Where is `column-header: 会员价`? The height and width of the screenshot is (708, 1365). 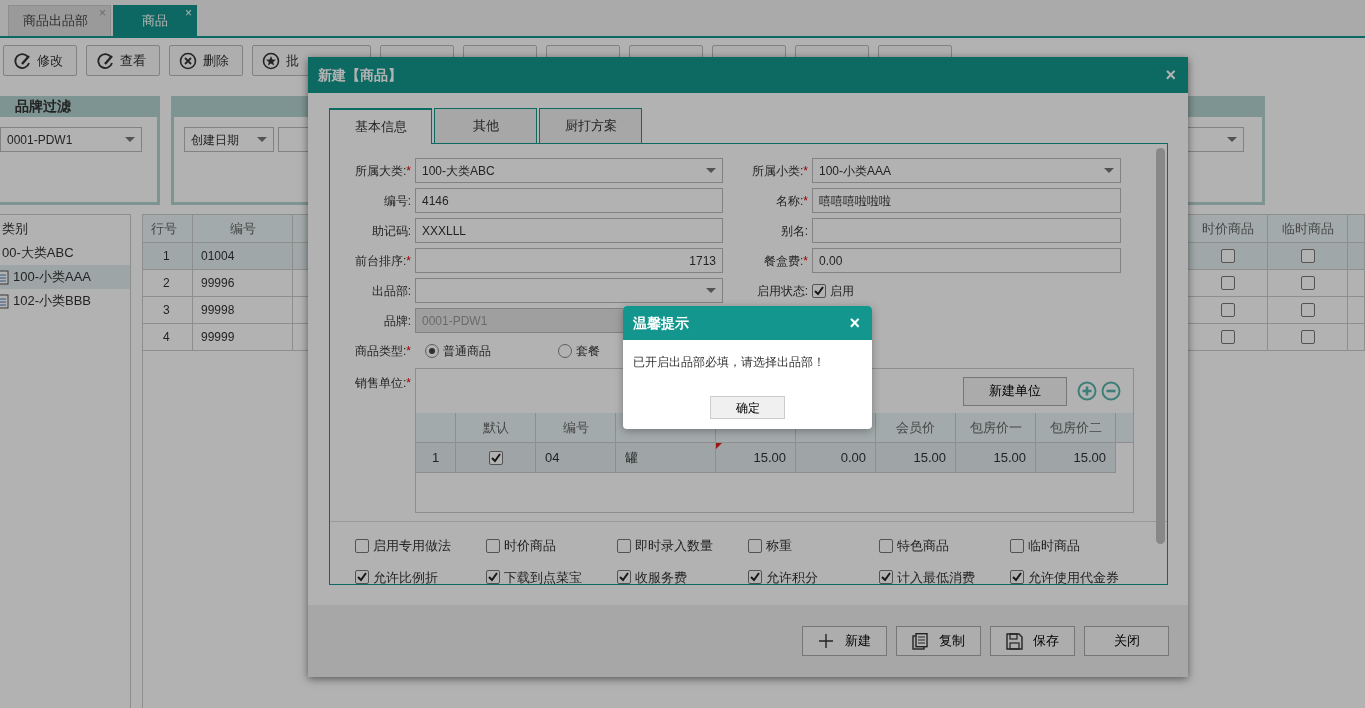
column-header: 会员价 is located at coordinates (916, 427).